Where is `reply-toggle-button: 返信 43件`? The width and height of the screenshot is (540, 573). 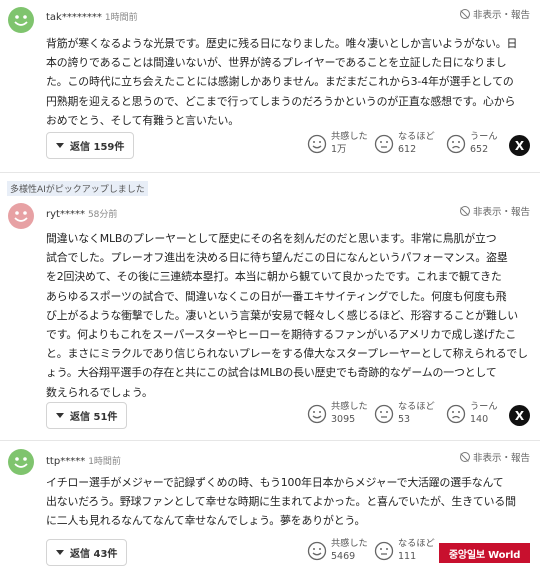 reply-toggle-button: 返信 43件 is located at coordinates (87, 552).